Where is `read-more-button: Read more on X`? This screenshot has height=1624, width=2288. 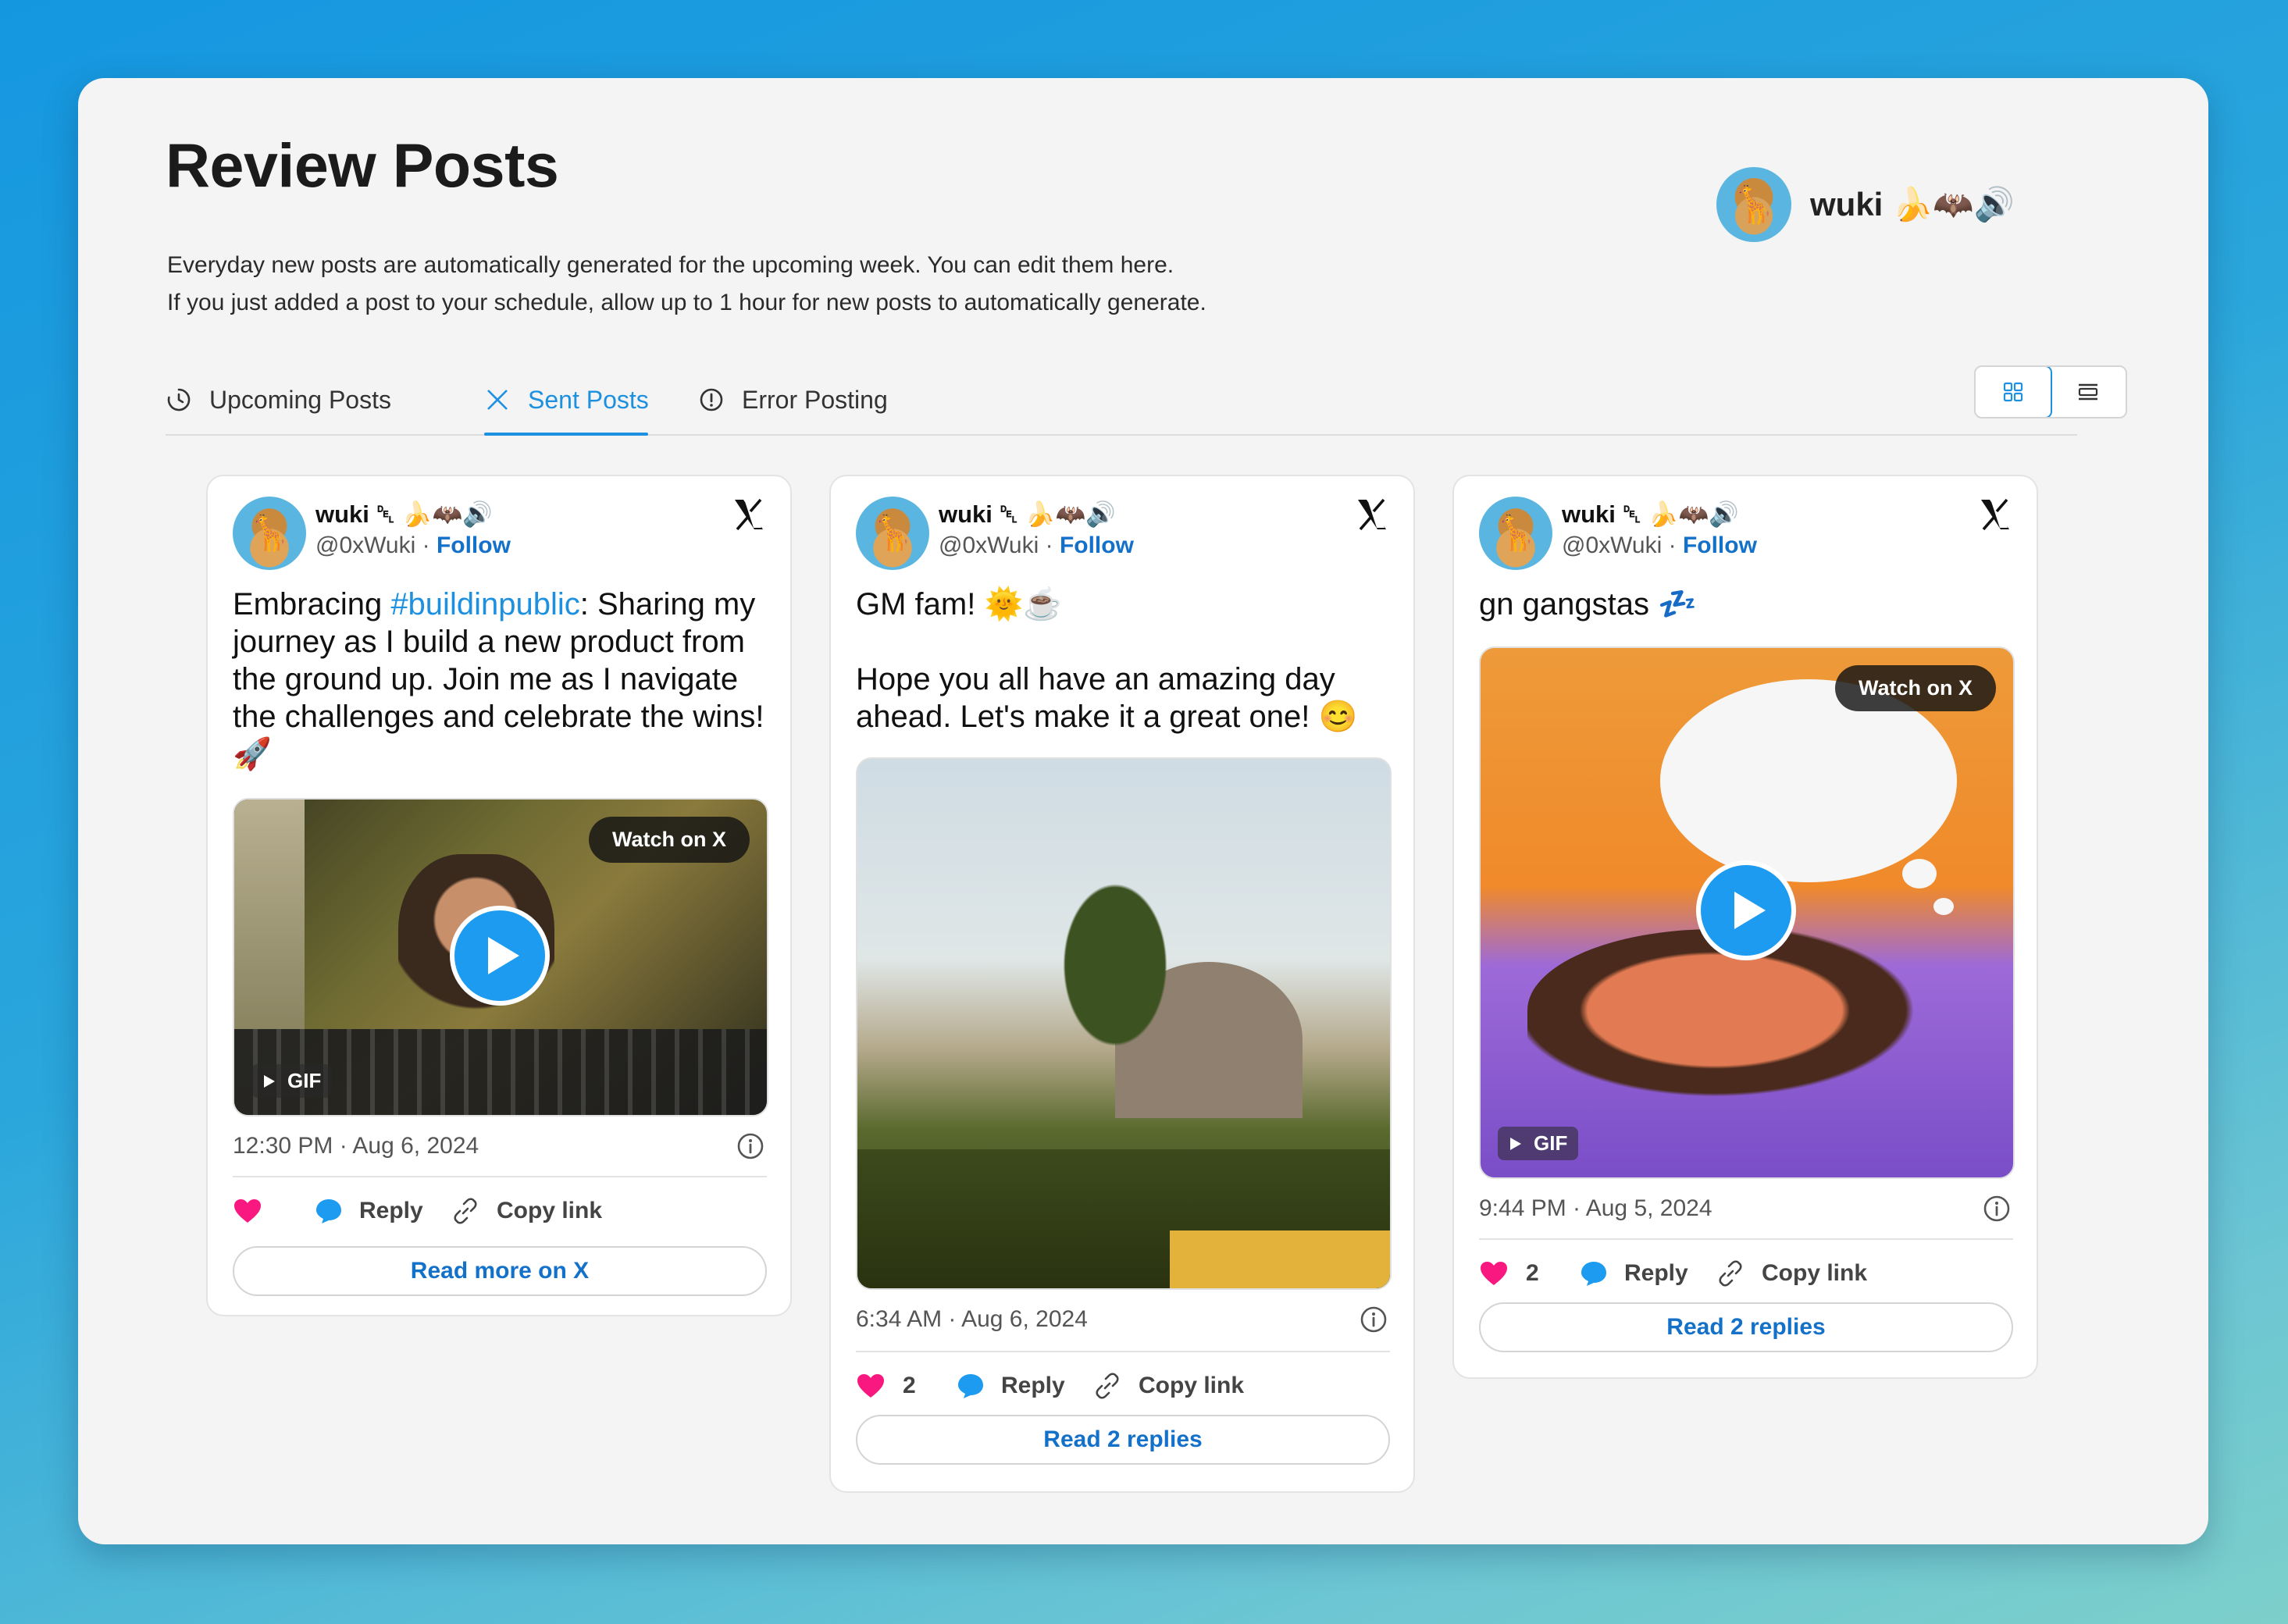
read-more-button: Read more on X is located at coordinates (500, 1271).